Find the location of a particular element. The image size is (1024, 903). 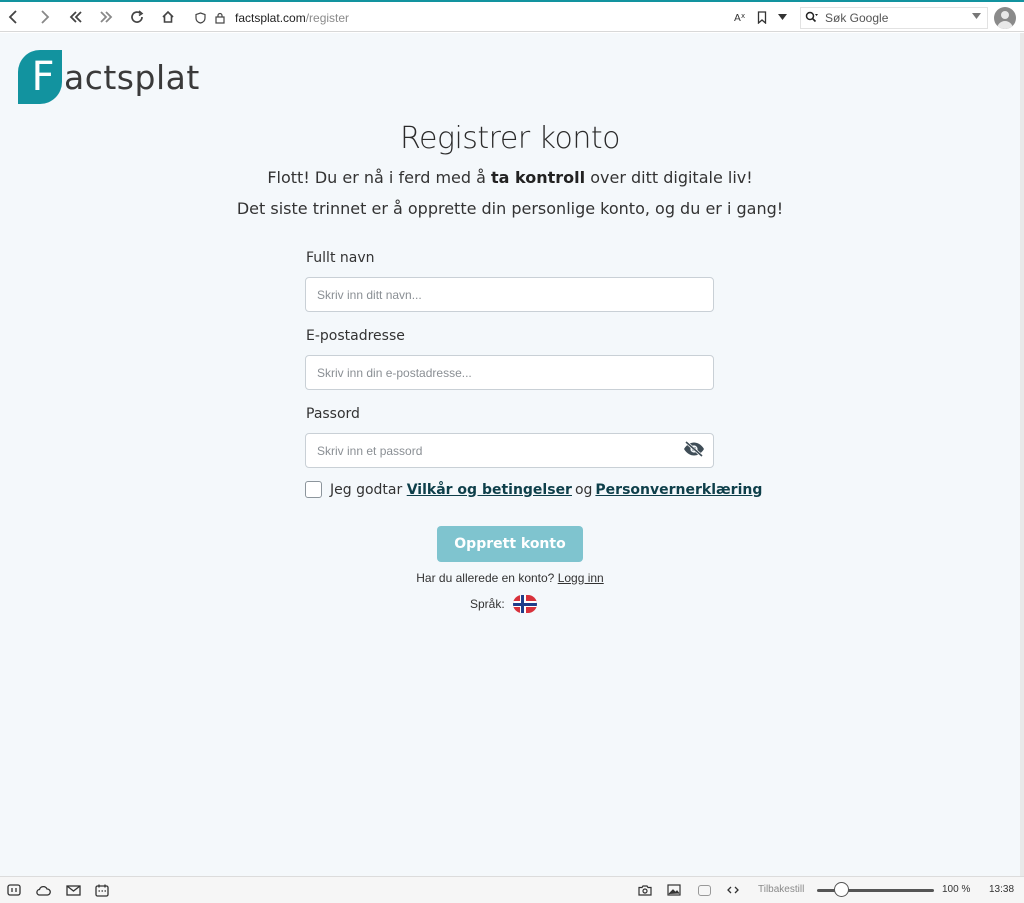

address-bar: factsplat.com/register is located at coordinates (490, 18).